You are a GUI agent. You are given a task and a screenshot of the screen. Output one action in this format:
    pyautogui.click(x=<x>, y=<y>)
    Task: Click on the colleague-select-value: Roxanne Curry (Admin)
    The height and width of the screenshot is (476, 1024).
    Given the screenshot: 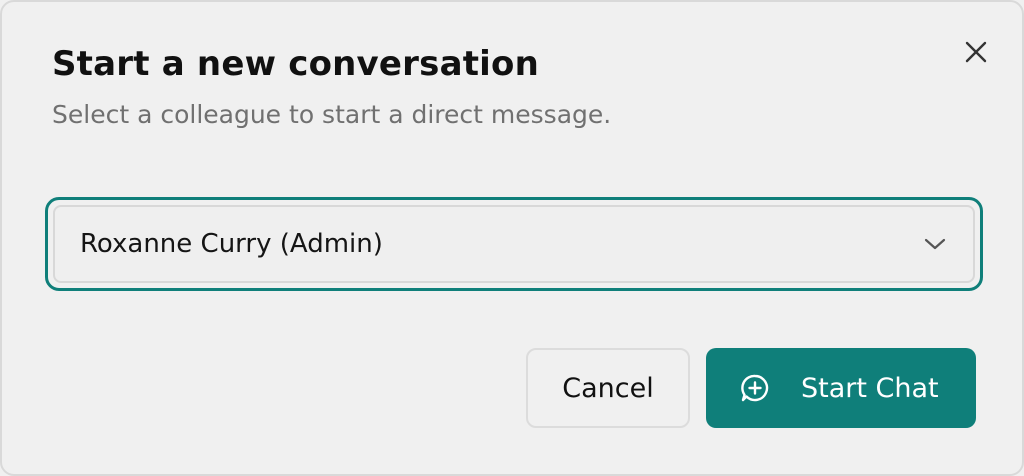 What is the action you would take?
    pyautogui.click(x=231, y=244)
    